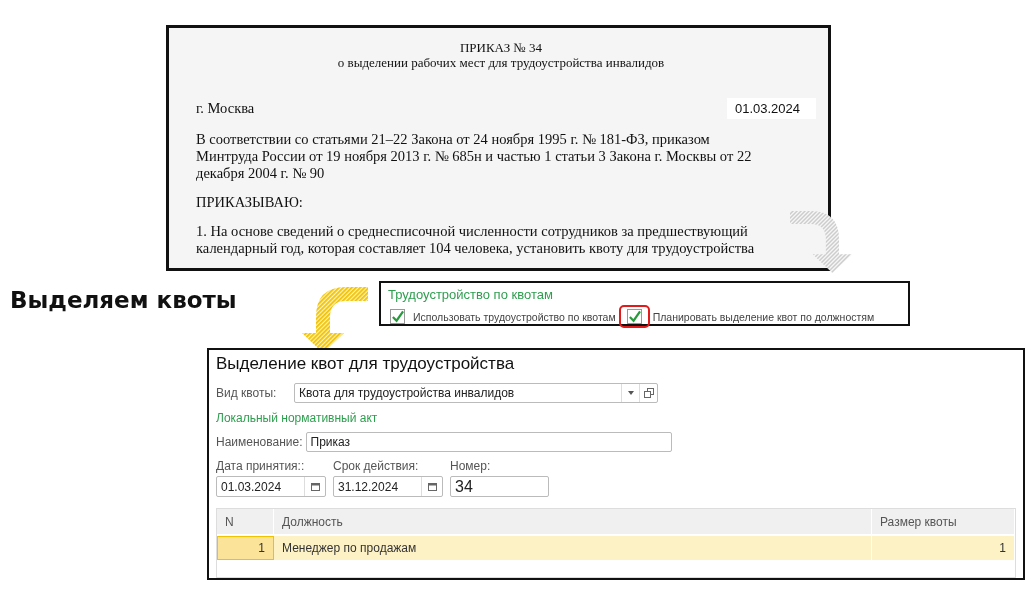 The image size is (1034, 590). I want to click on document-paragraph: ПРИКАЗЫВАЮ:, so click(250, 202).